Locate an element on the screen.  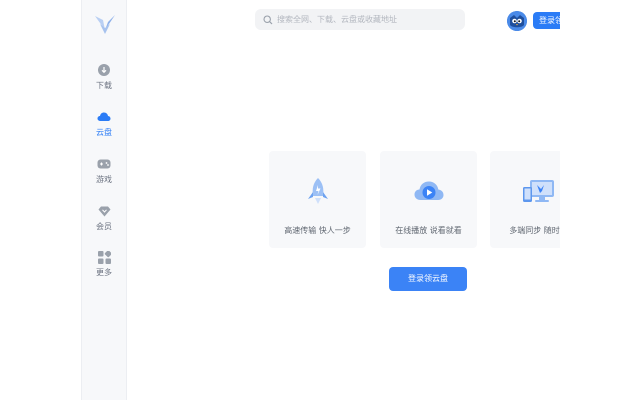
sidebar-item-vip: 会员 is located at coordinates (104, 223).